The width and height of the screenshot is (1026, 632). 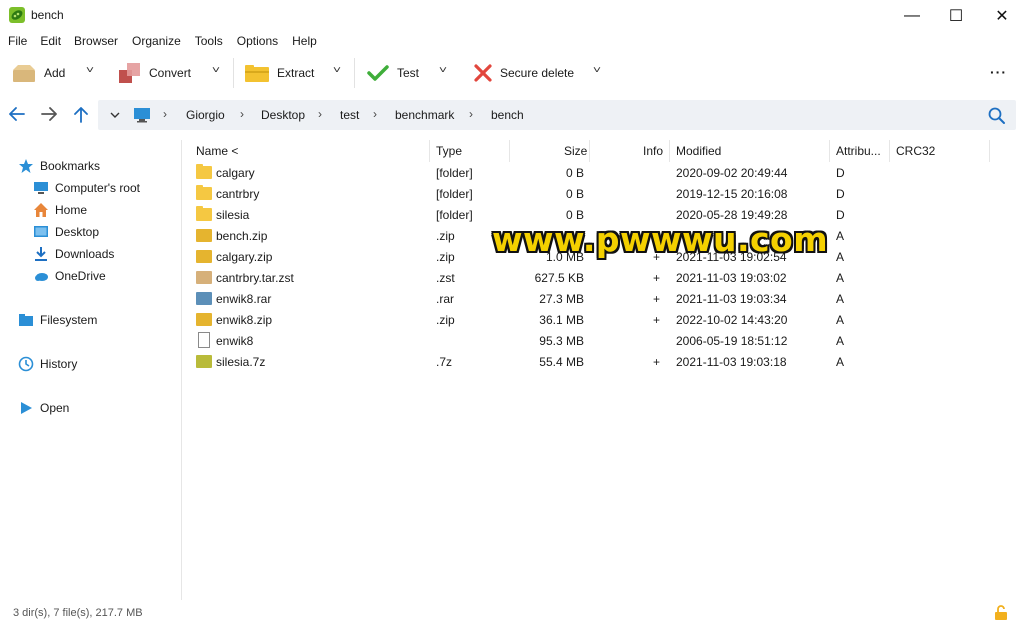 I want to click on file-size: 27.3 MB, so click(x=561, y=299).